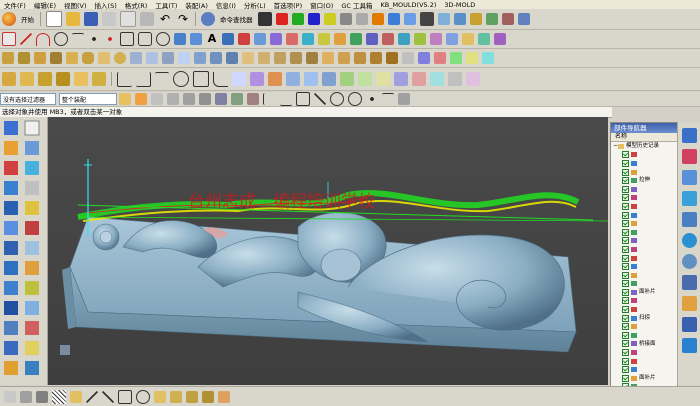  I want to click on revolve-icon, so click(24, 58).